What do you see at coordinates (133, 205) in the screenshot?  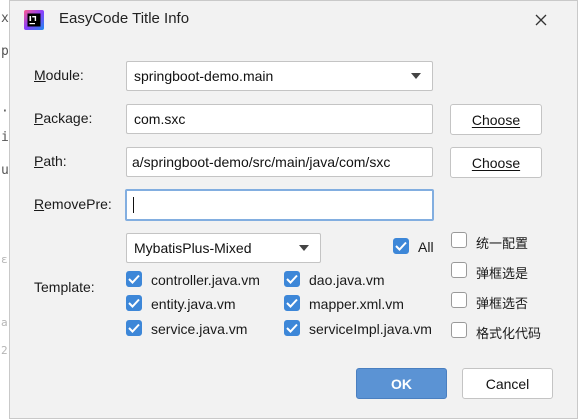 I see `text-caret` at bounding box center [133, 205].